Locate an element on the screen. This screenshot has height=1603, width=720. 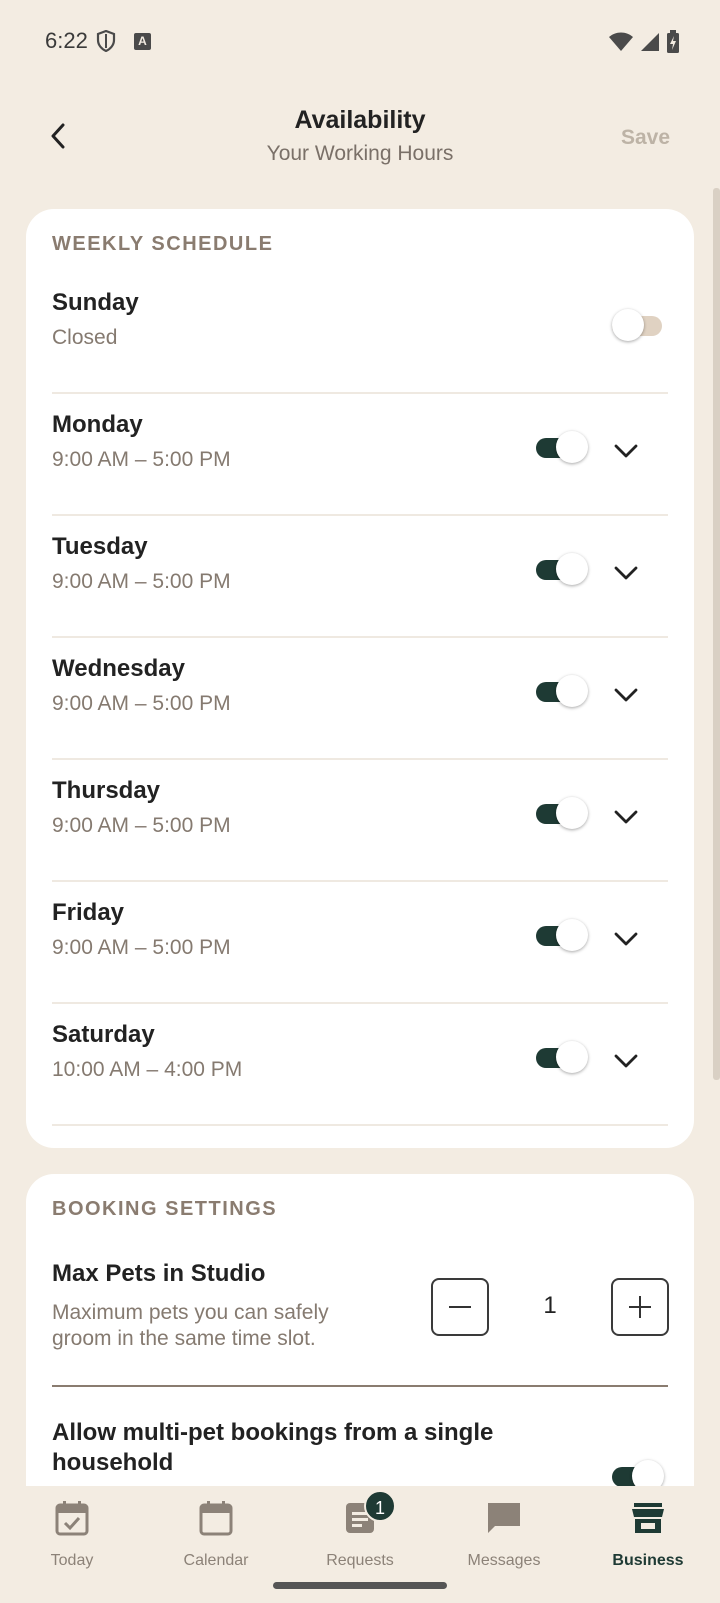
nav-label: Today is located at coordinates (72, 1560).